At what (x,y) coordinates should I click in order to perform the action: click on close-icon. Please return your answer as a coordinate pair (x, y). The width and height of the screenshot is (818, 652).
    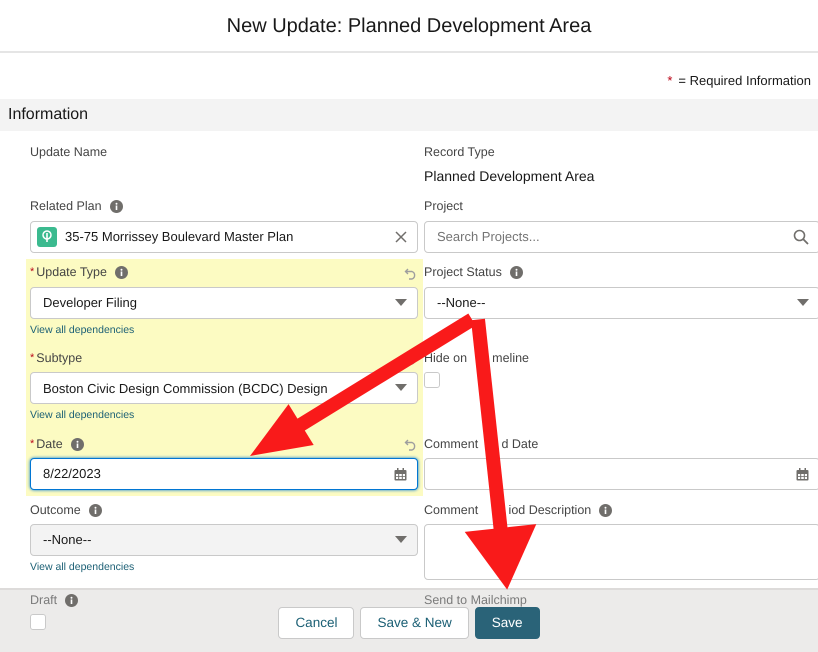
    Looking at the image, I should click on (401, 236).